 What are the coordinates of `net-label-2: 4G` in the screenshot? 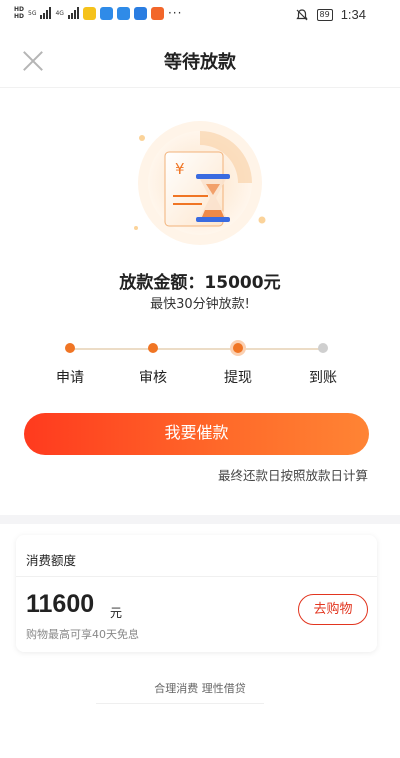 It's located at (59, 13).